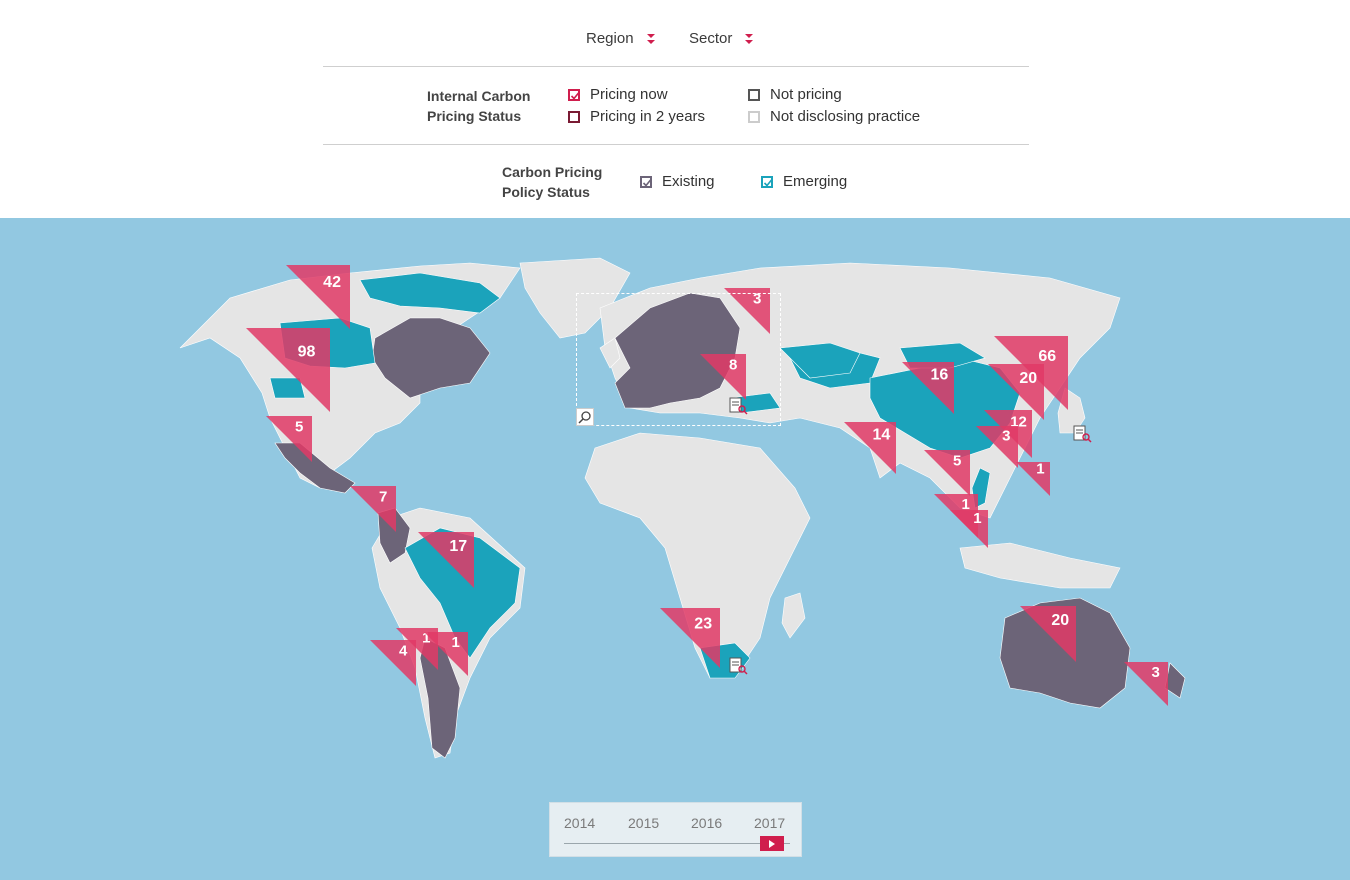 Image resolution: width=1350 pixels, height=880 pixels. What do you see at coordinates (733, 365) in the screenshot?
I see `pricing-marker-value: 8` at bounding box center [733, 365].